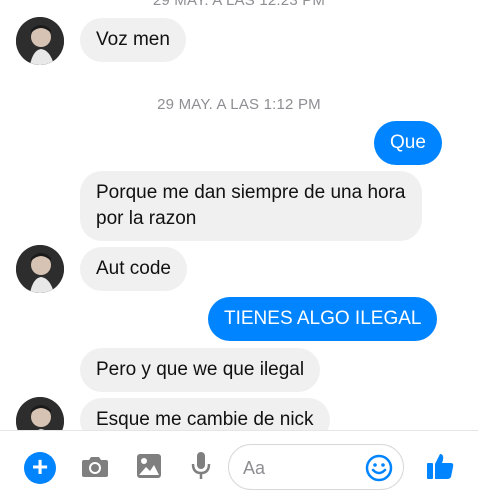 The width and height of the screenshot is (478, 500). Describe the element at coordinates (149, 465) in the screenshot. I see `image-icon` at that location.